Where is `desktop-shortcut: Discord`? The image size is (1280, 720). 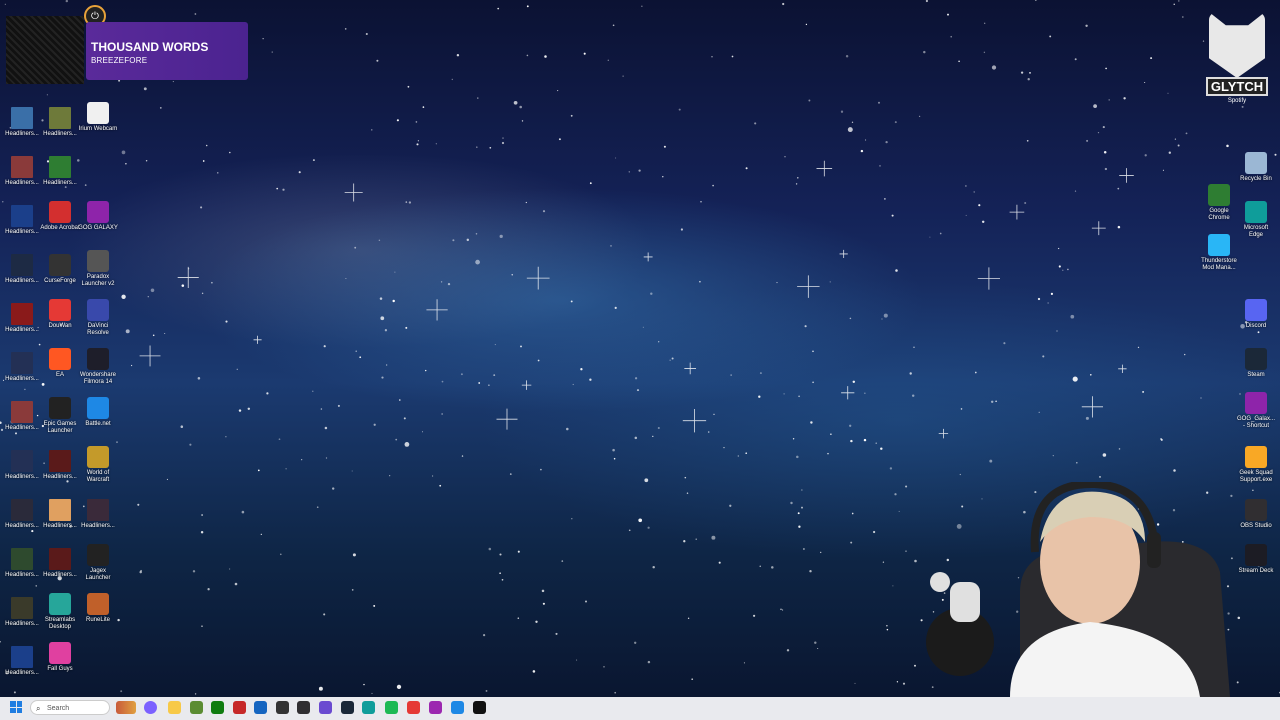 desktop-shortcut: Discord is located at coordinates (1256, 314).